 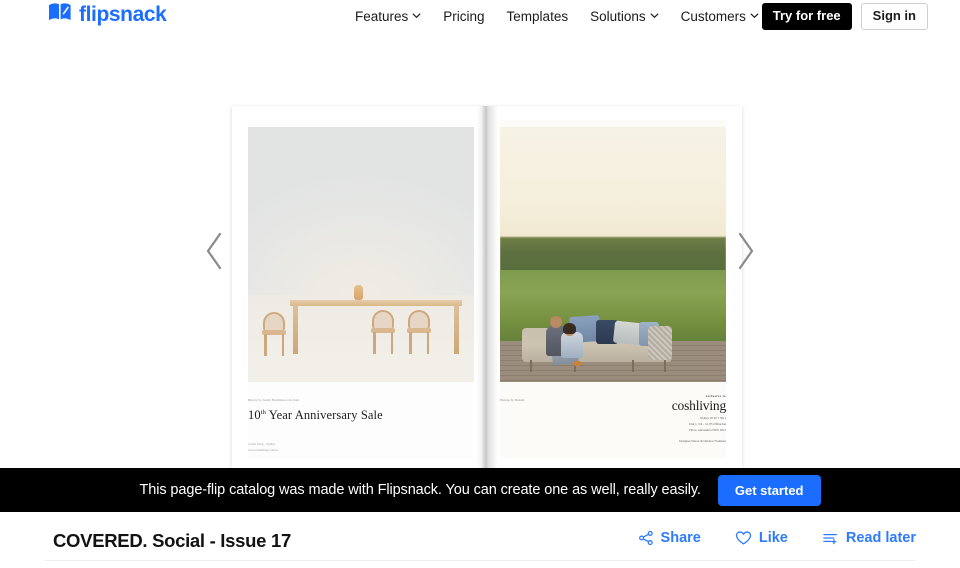 I want to click on headline-rest: Year Anniversary Sale, so click(x=325, y=415).